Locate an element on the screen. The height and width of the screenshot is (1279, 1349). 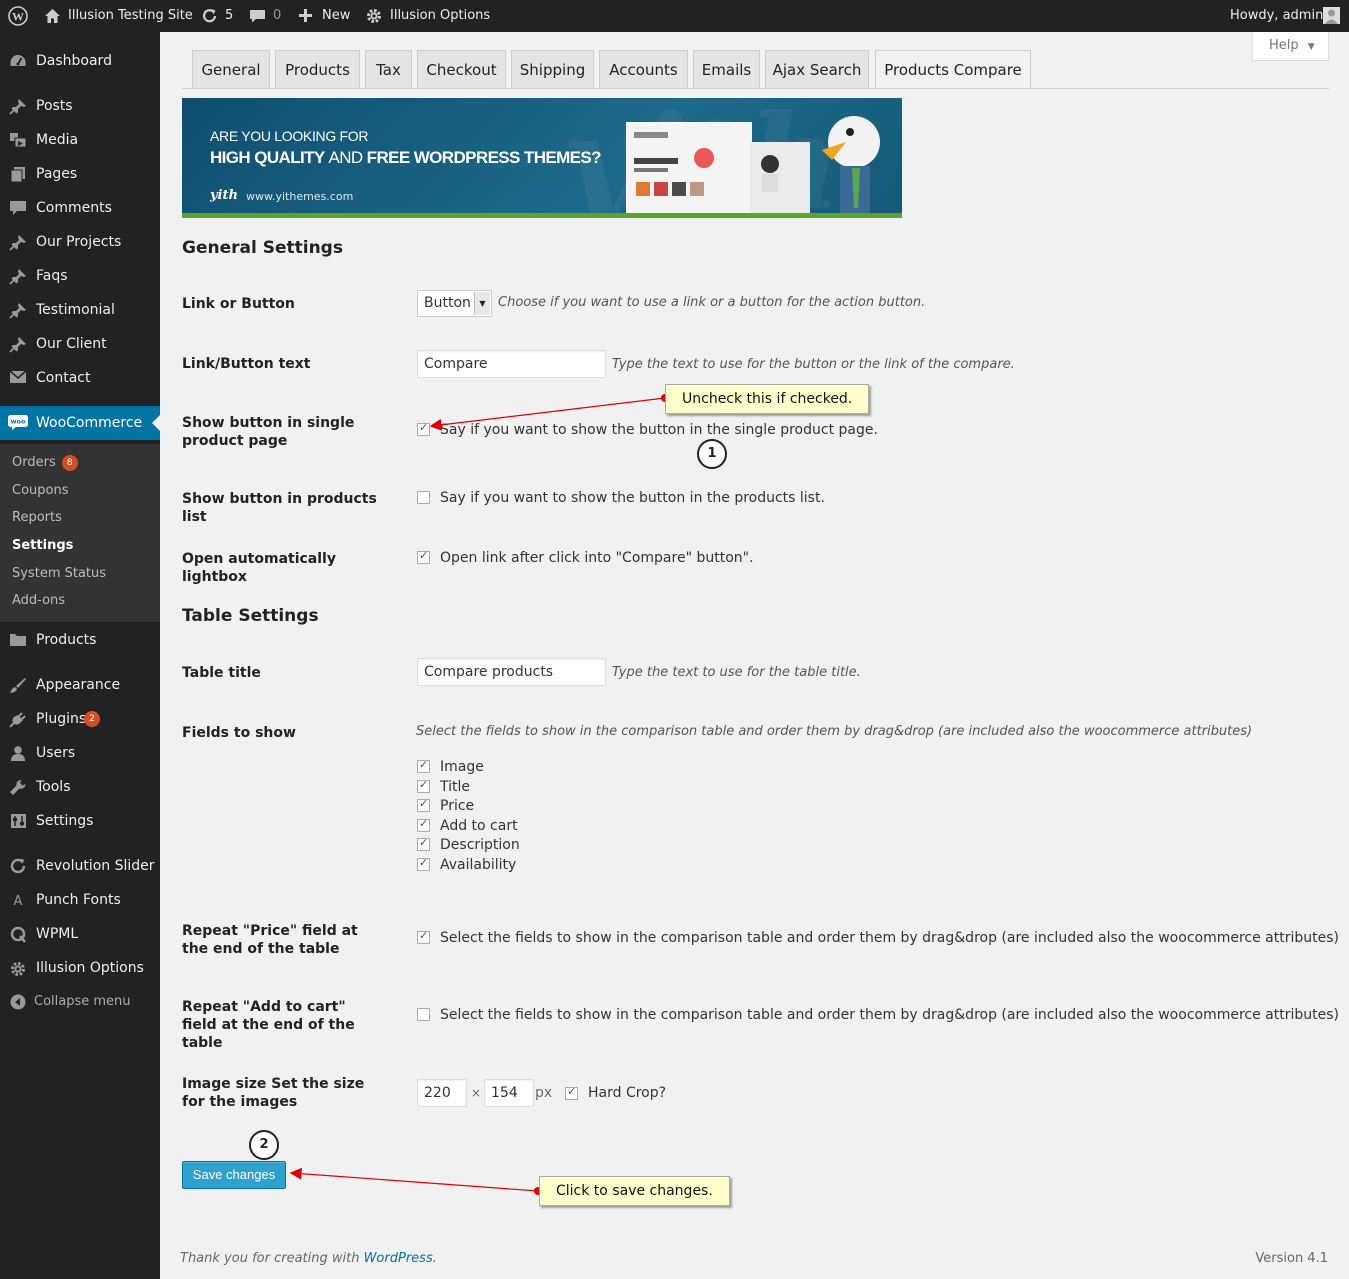
tab-products-compare: Products Compare is located at coordinates (953, 69).